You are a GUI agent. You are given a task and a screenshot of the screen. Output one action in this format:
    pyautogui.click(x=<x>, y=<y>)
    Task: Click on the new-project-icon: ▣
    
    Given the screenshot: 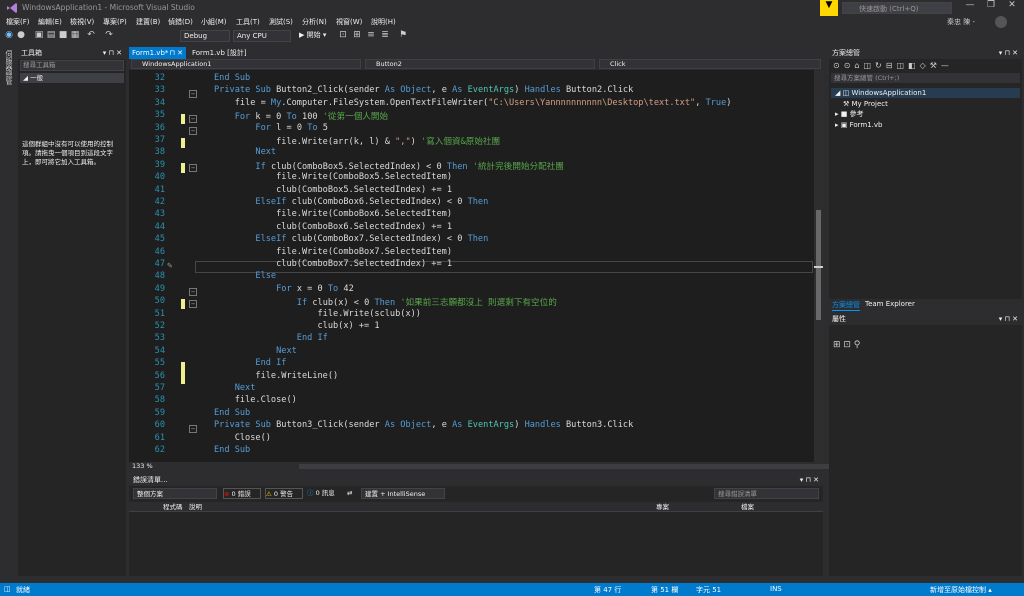 What is the action you would take?
    pyautogui.click(x=39, y=35)
    